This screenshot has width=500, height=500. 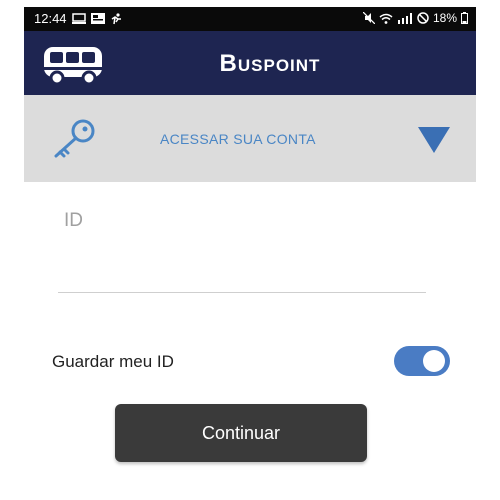 I want to click on notification-icon, so click(x=97, y=18).